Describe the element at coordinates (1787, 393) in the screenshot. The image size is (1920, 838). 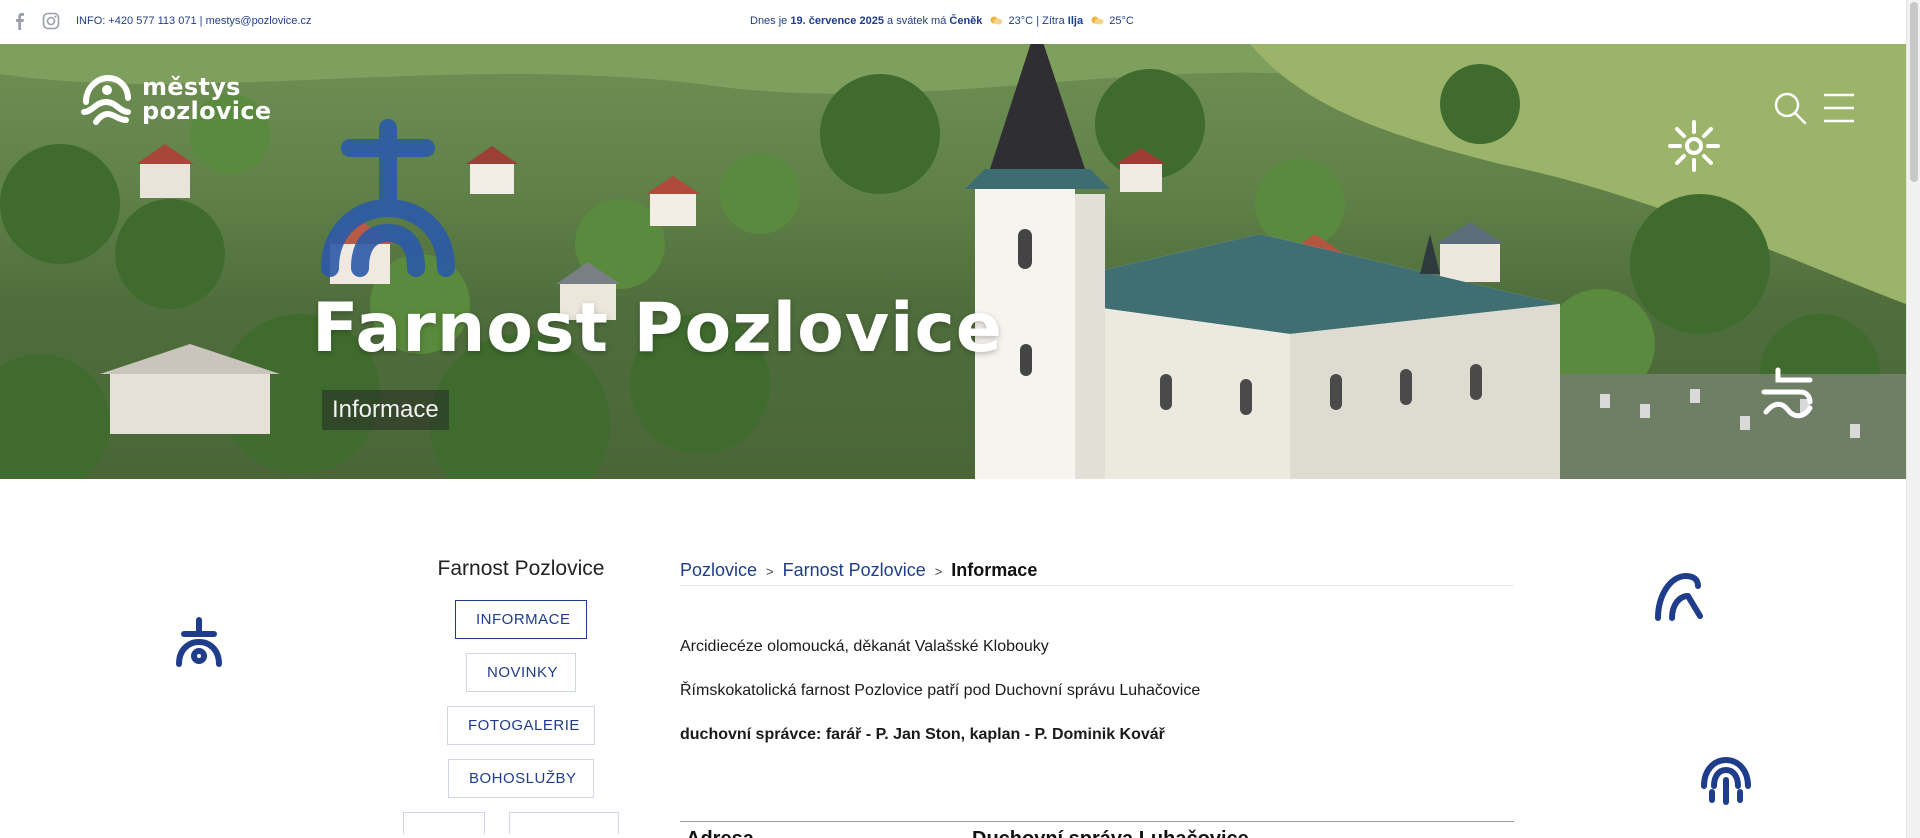
I see `wave-symbol-icon` at that location.